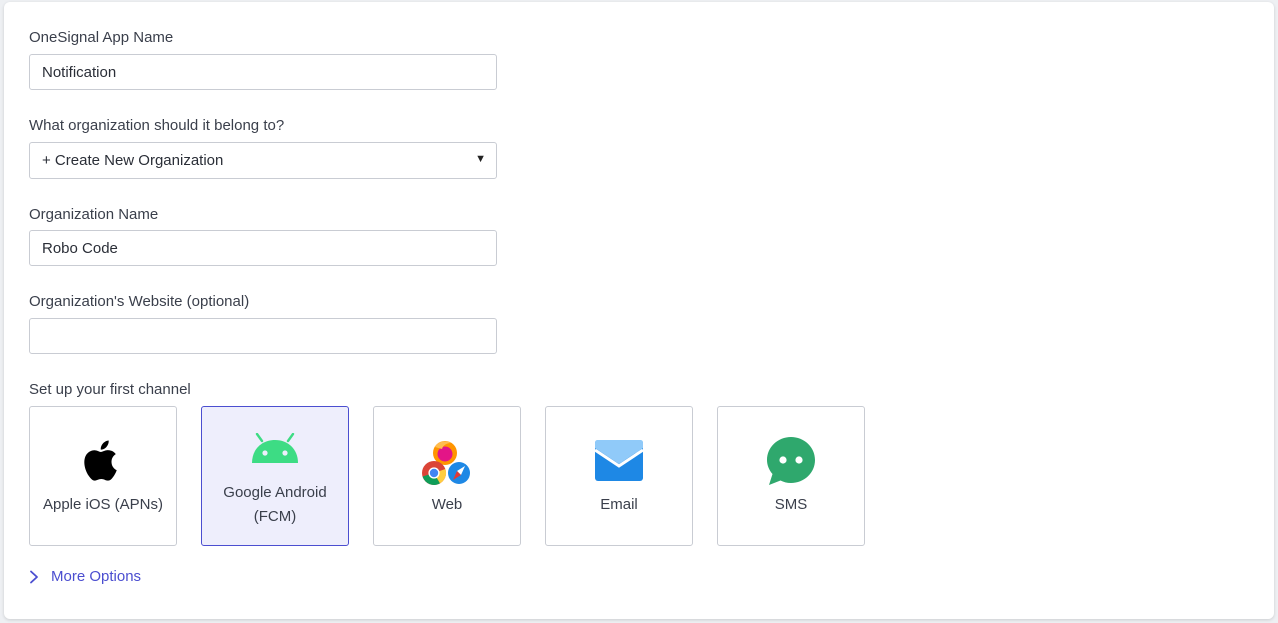 This screenshot has width=1278, height=623. I want to click on channel-web: Web, so click(447, 476).